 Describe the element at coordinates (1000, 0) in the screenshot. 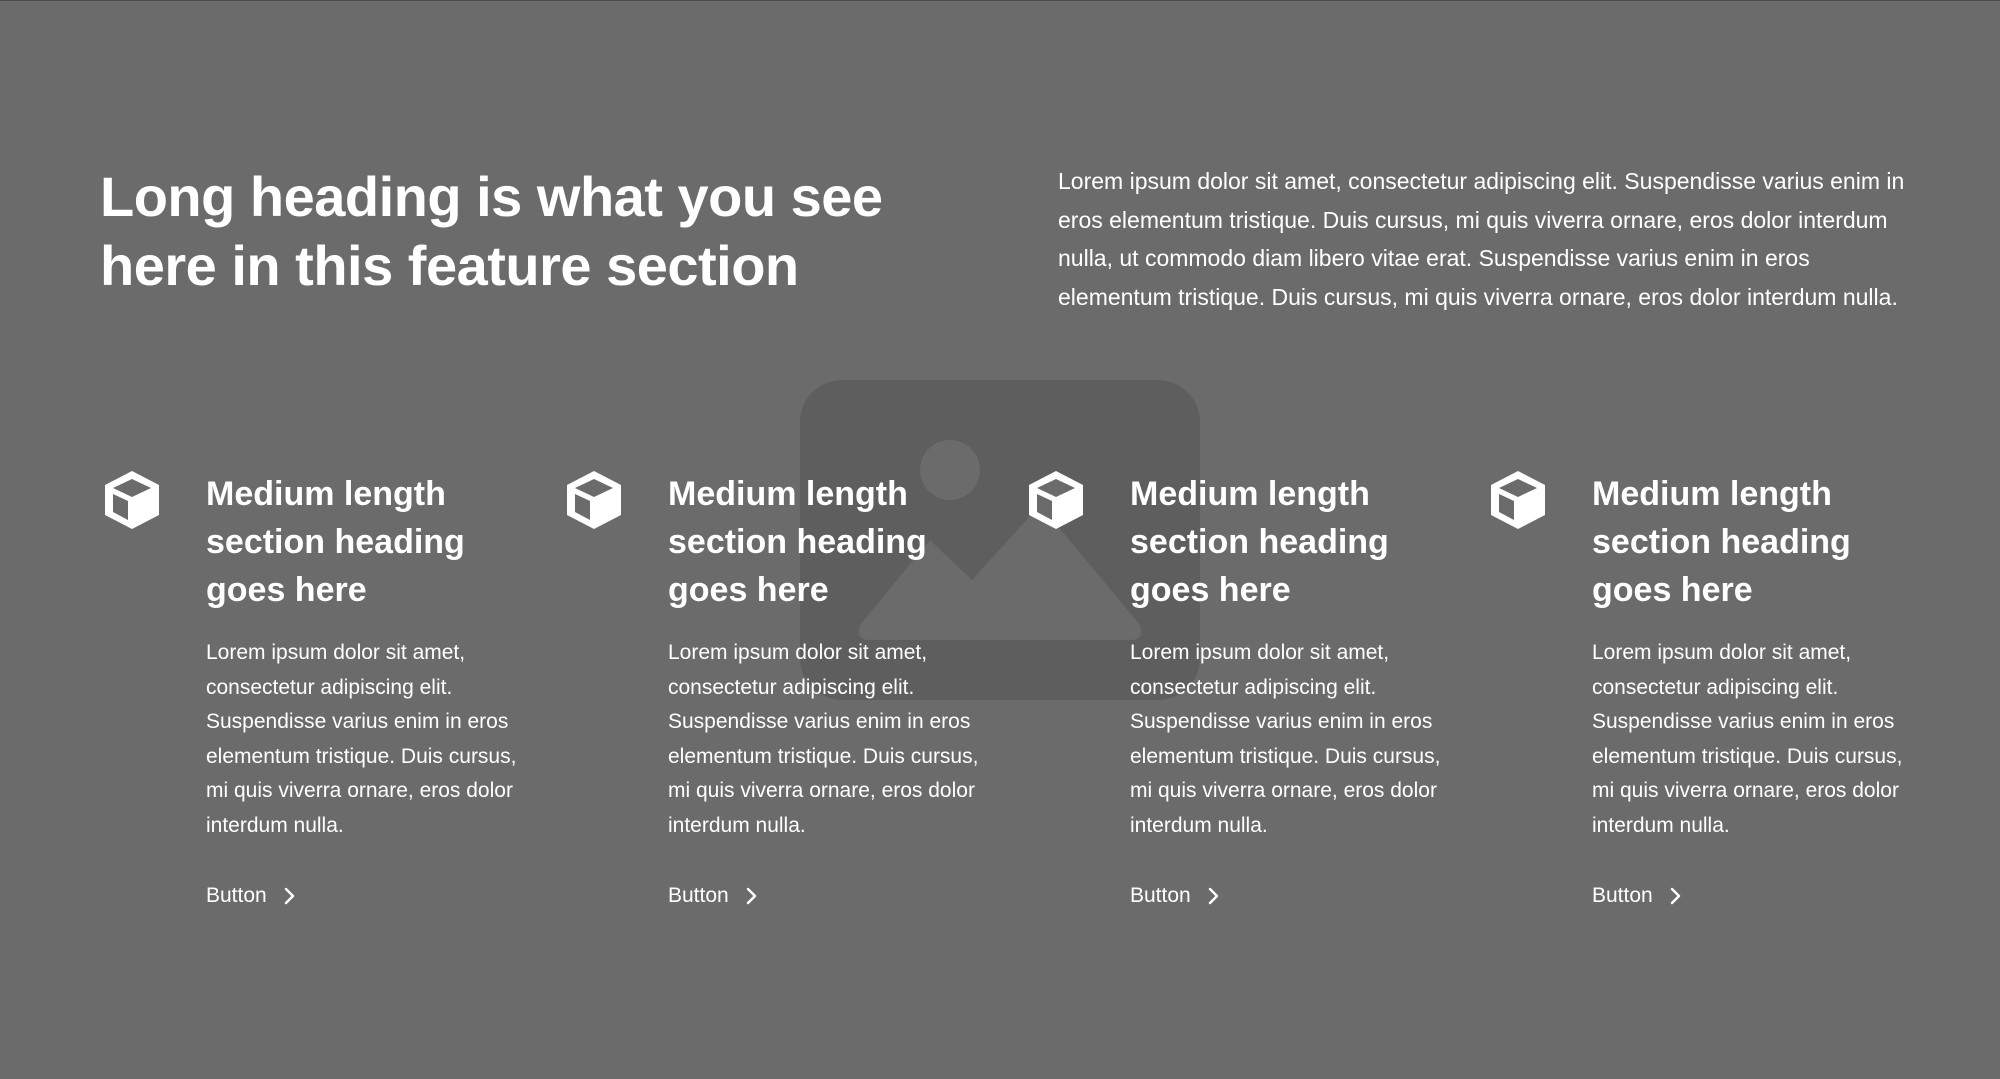

I see `top-divider` at that location.